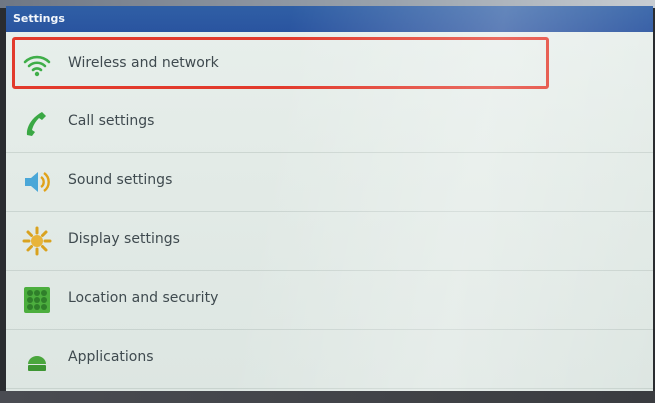  What do you see at coordinates (329, 19) in the screenshot?
I see `title-bar: Settings` at bounding box center [329, 19].